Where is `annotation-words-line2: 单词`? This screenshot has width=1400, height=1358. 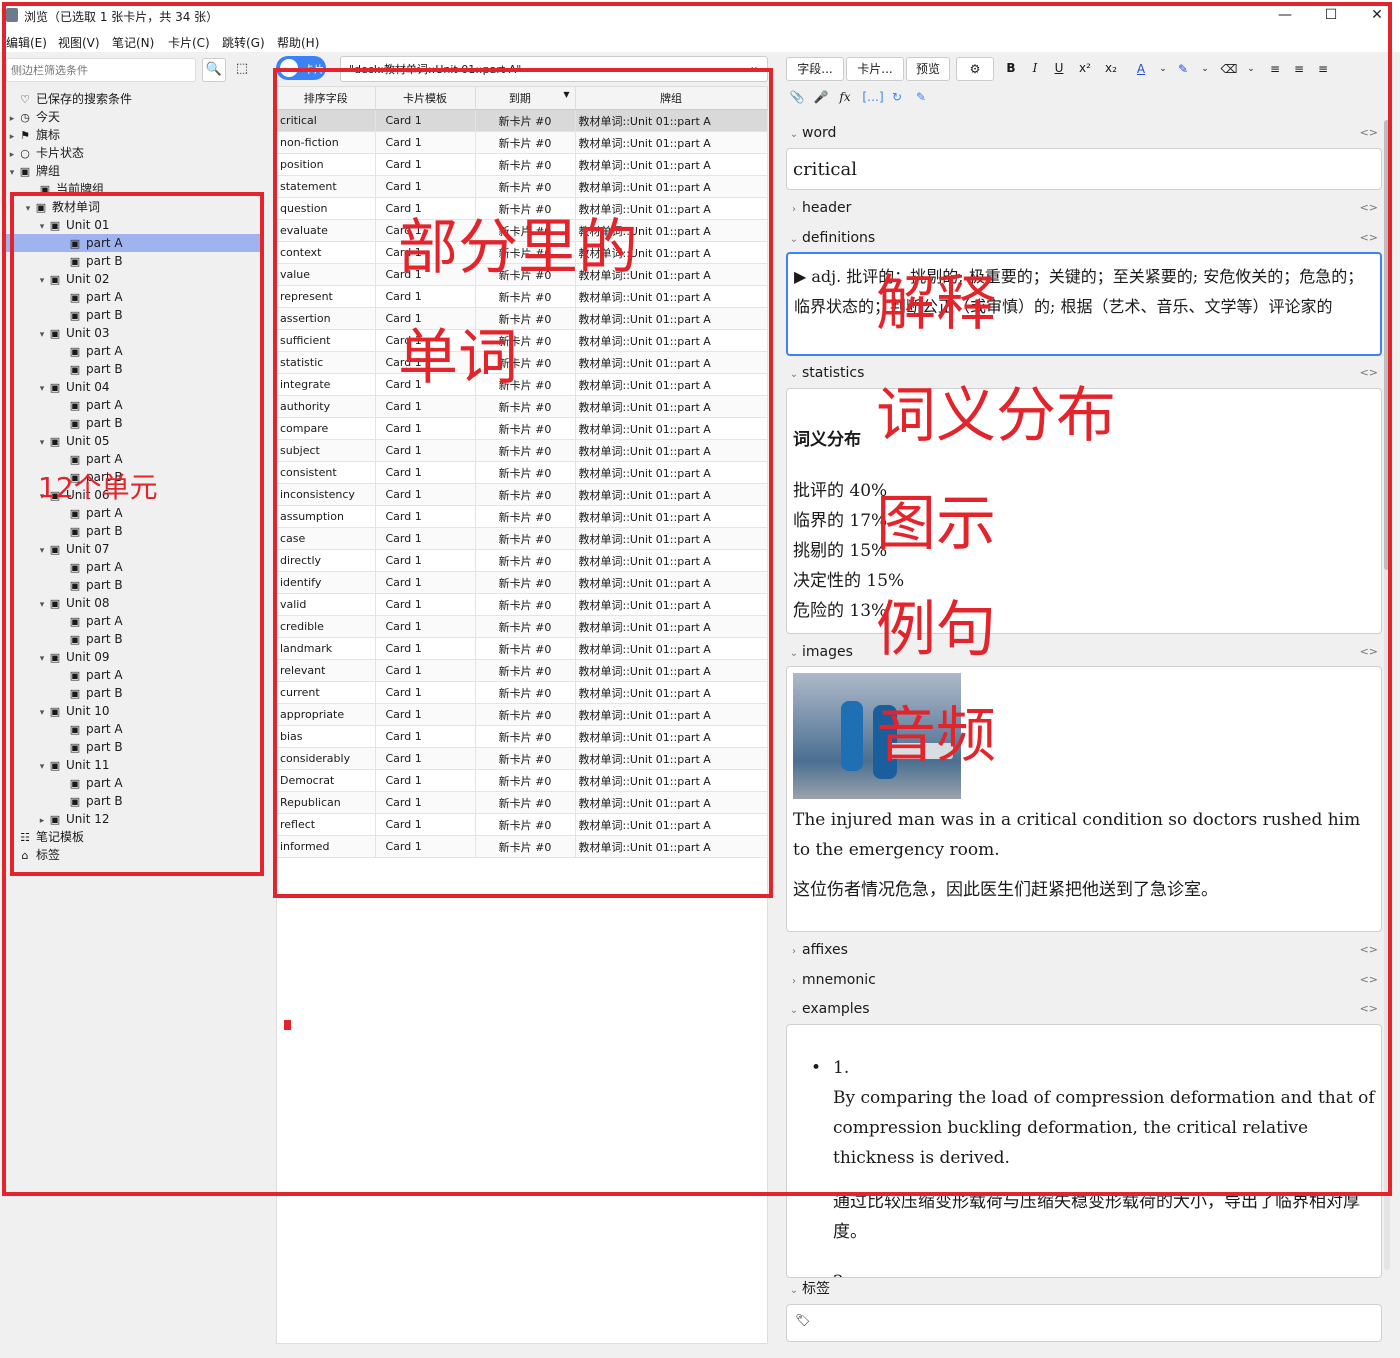
annotation-words-line2: 单词 is located at coordinates (458, 358).